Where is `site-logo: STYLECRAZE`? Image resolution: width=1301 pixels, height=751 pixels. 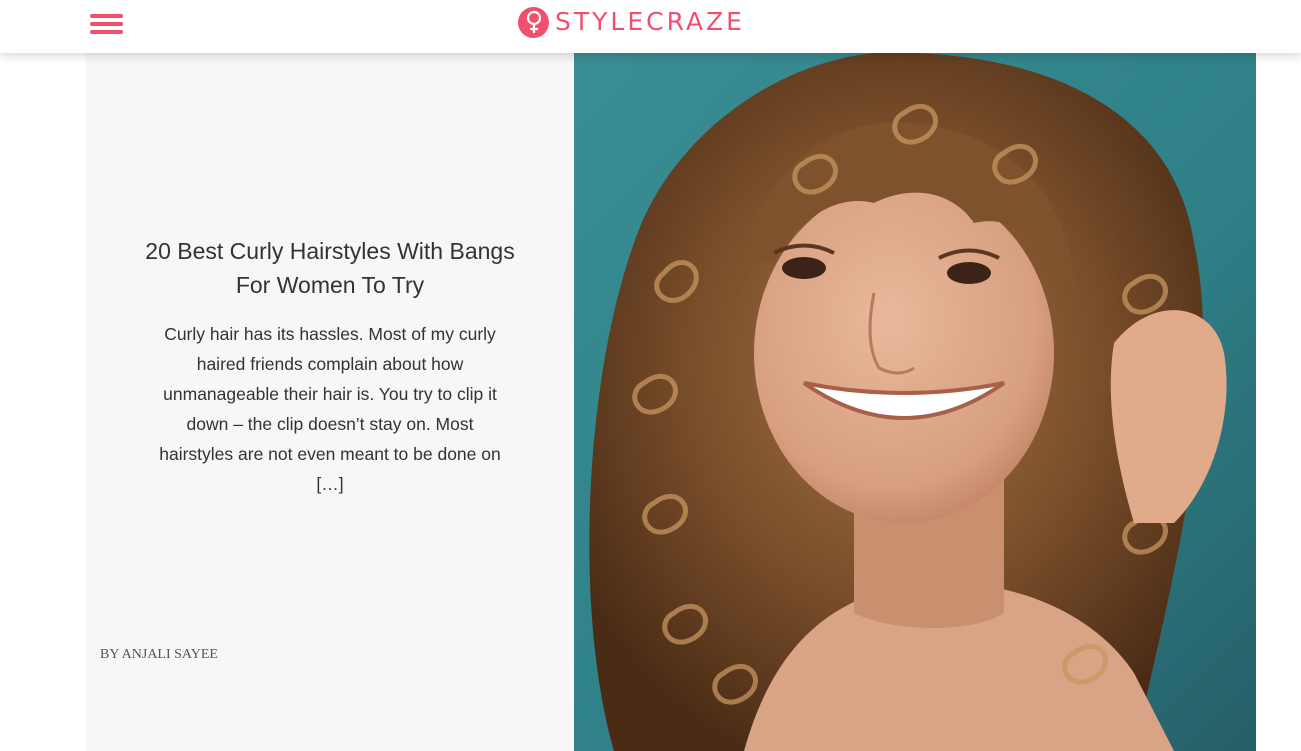 site-logo: STYLECRAZE is located at coordinates (631, 22).